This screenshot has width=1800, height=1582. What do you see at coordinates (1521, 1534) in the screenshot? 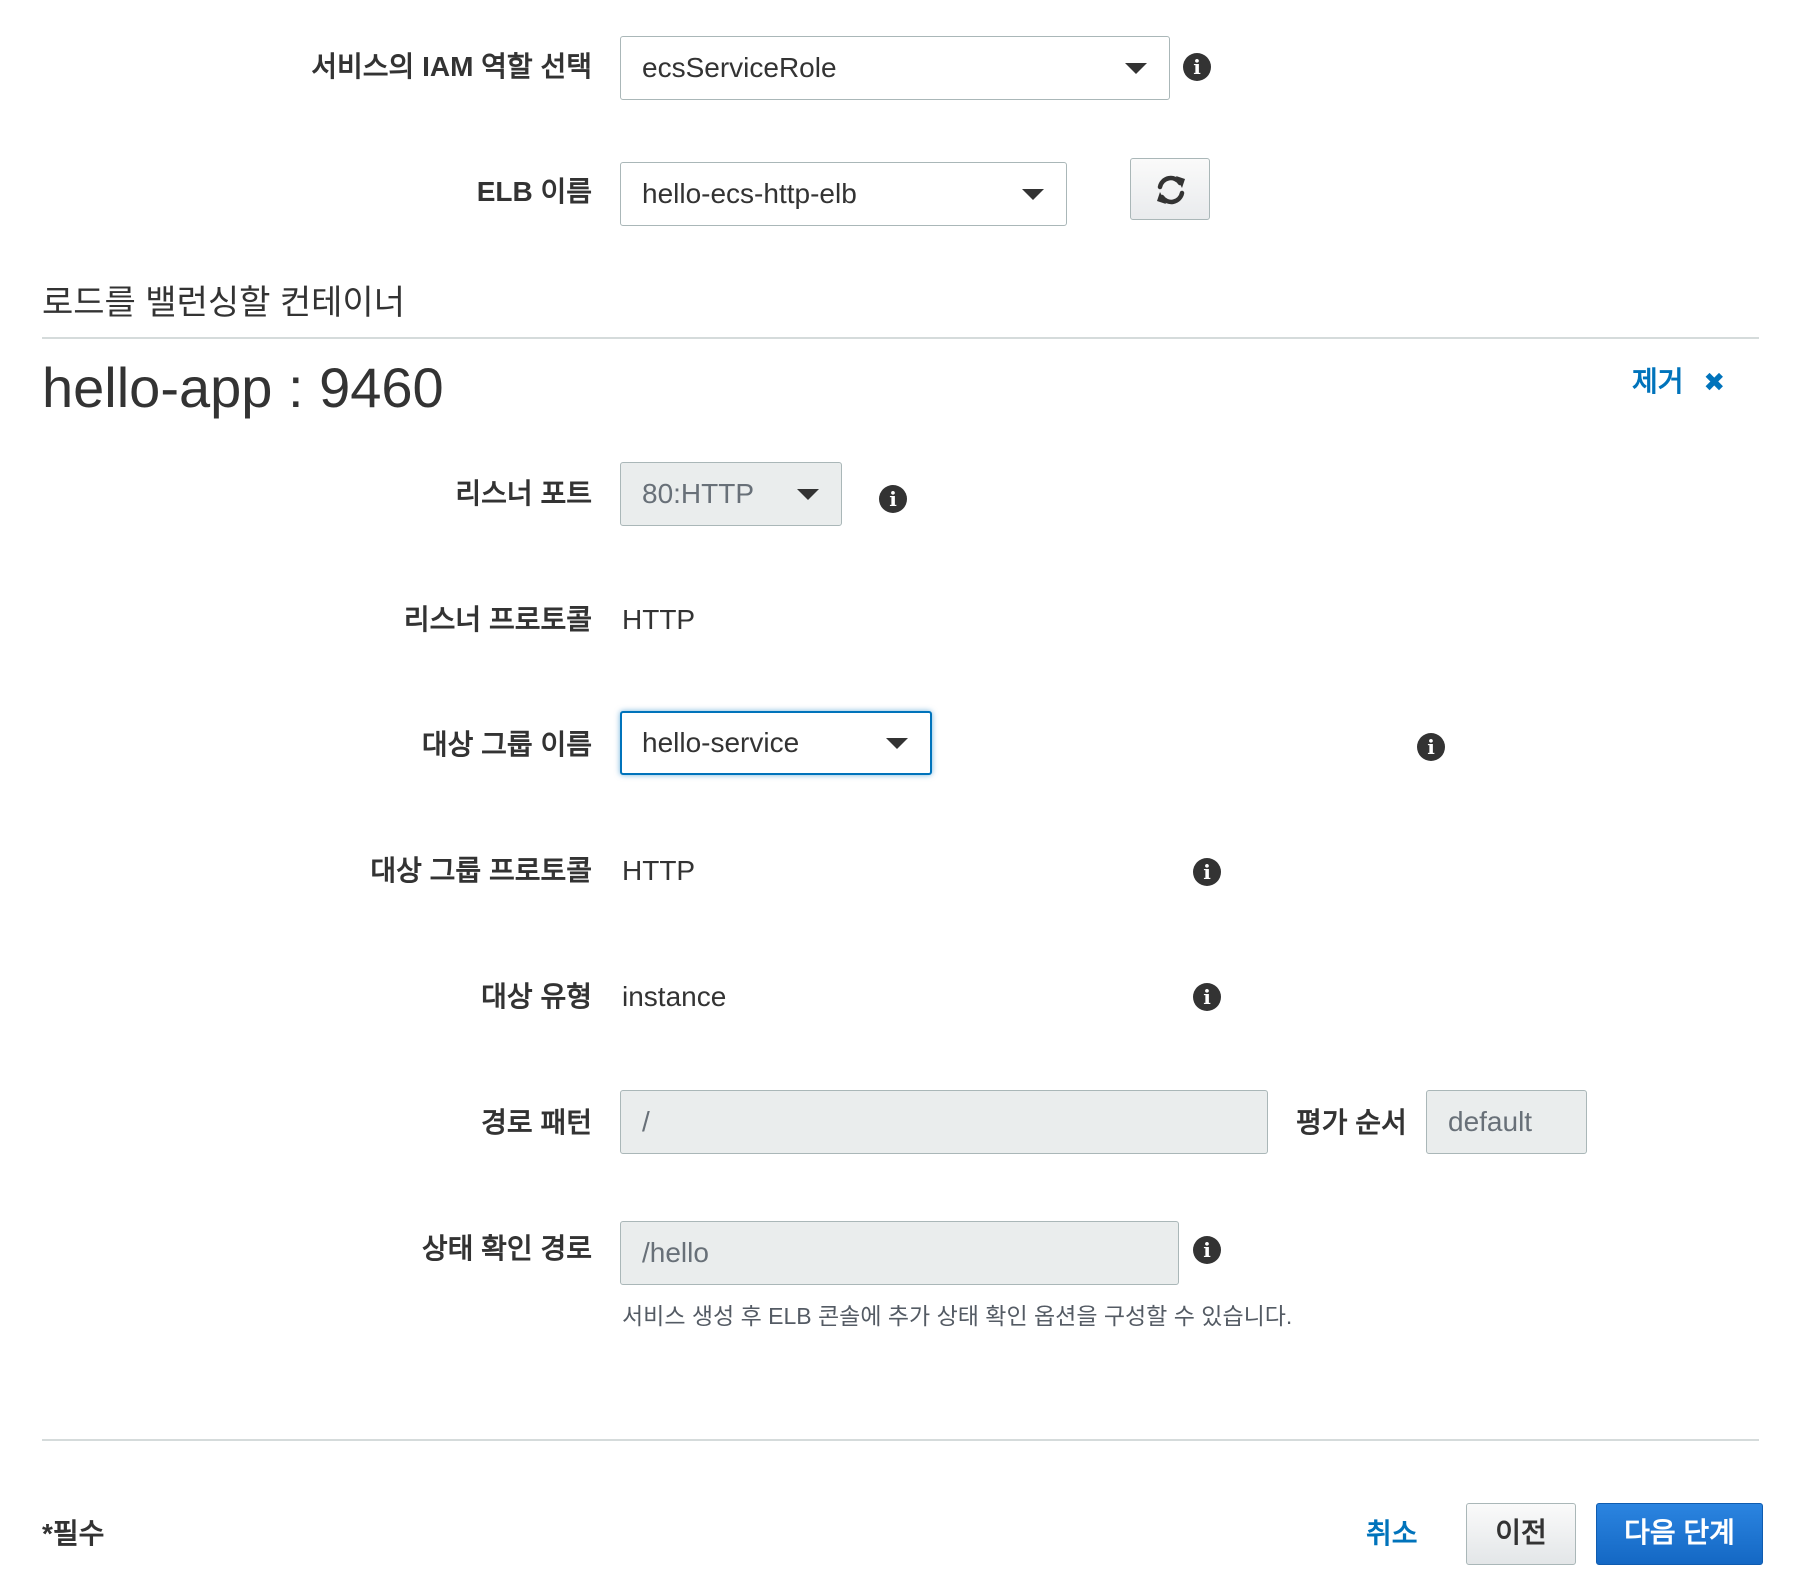
I see `previous-button: 이전` at bounding box center [1521, 1534].